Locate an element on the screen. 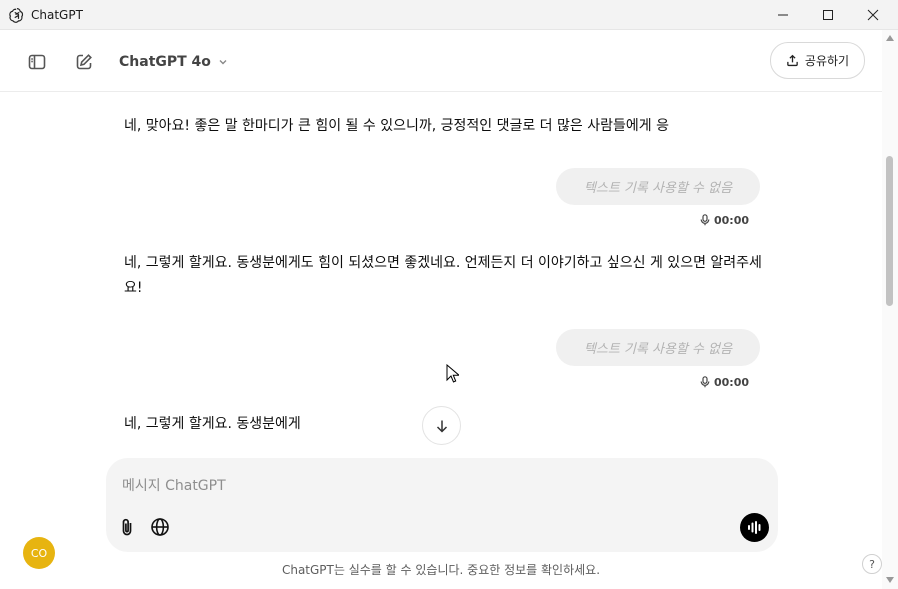 Image resolution: width=898 pixels, height=589 pixels. scroll-up-arrow-icon is located at coordinates (890, 38).